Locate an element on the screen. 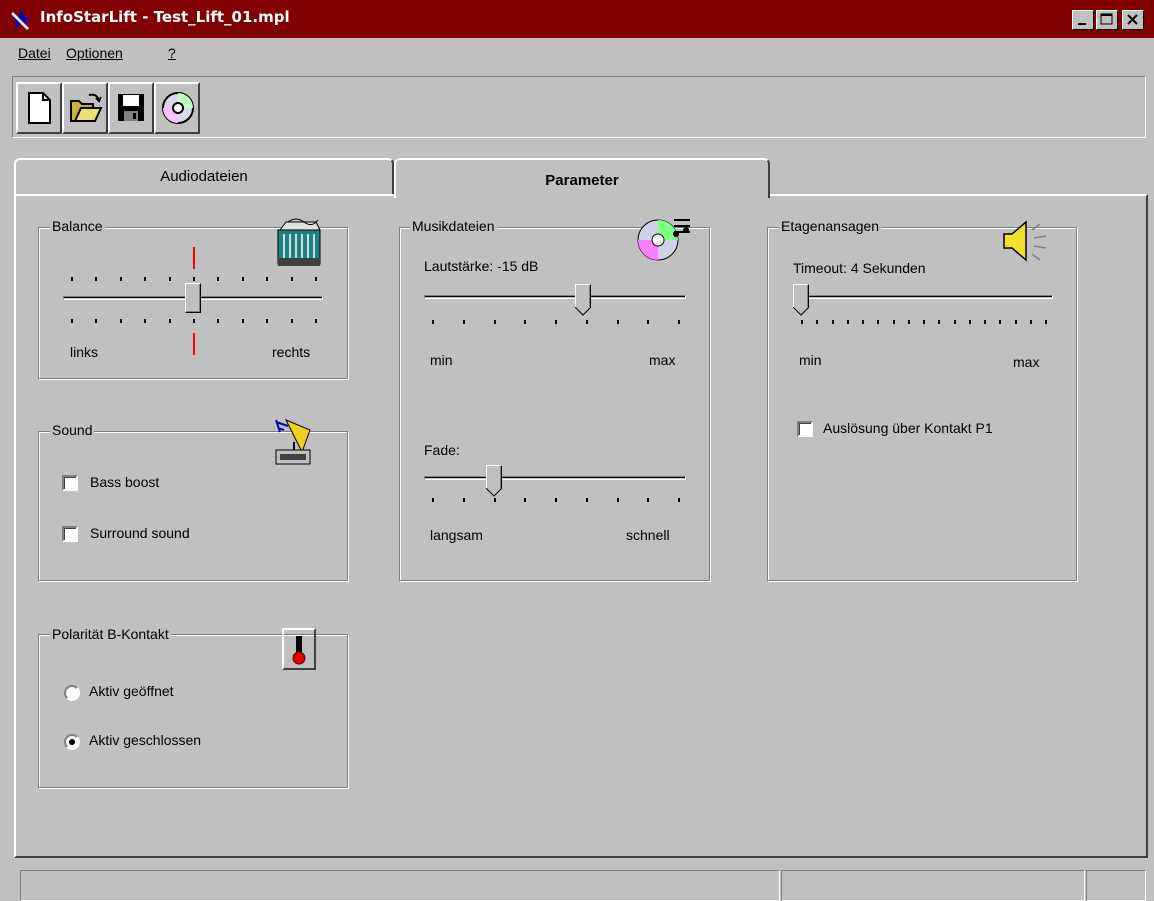 The width and height of the screenshot is (1154, 901). fade-label: Fade: is located at coordinates (442, 450).